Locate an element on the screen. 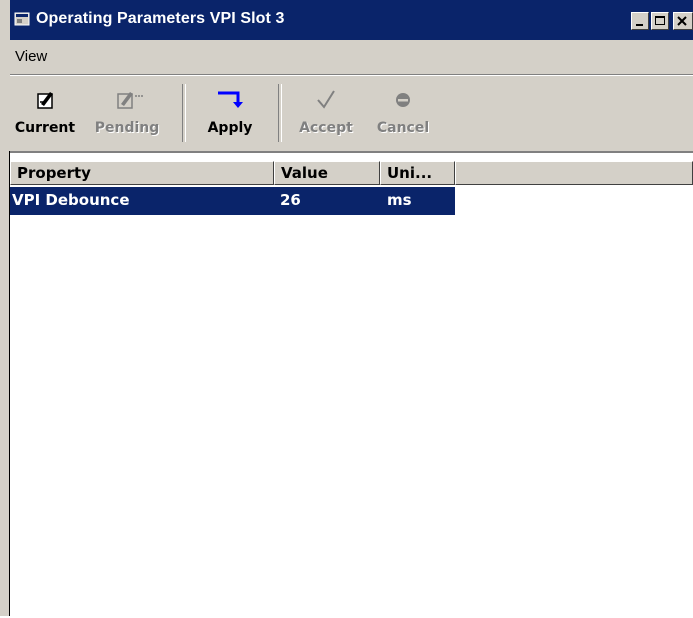 This screenshot has width=693, height=618. cell-unit: ms is located at coordinates (399, 200).